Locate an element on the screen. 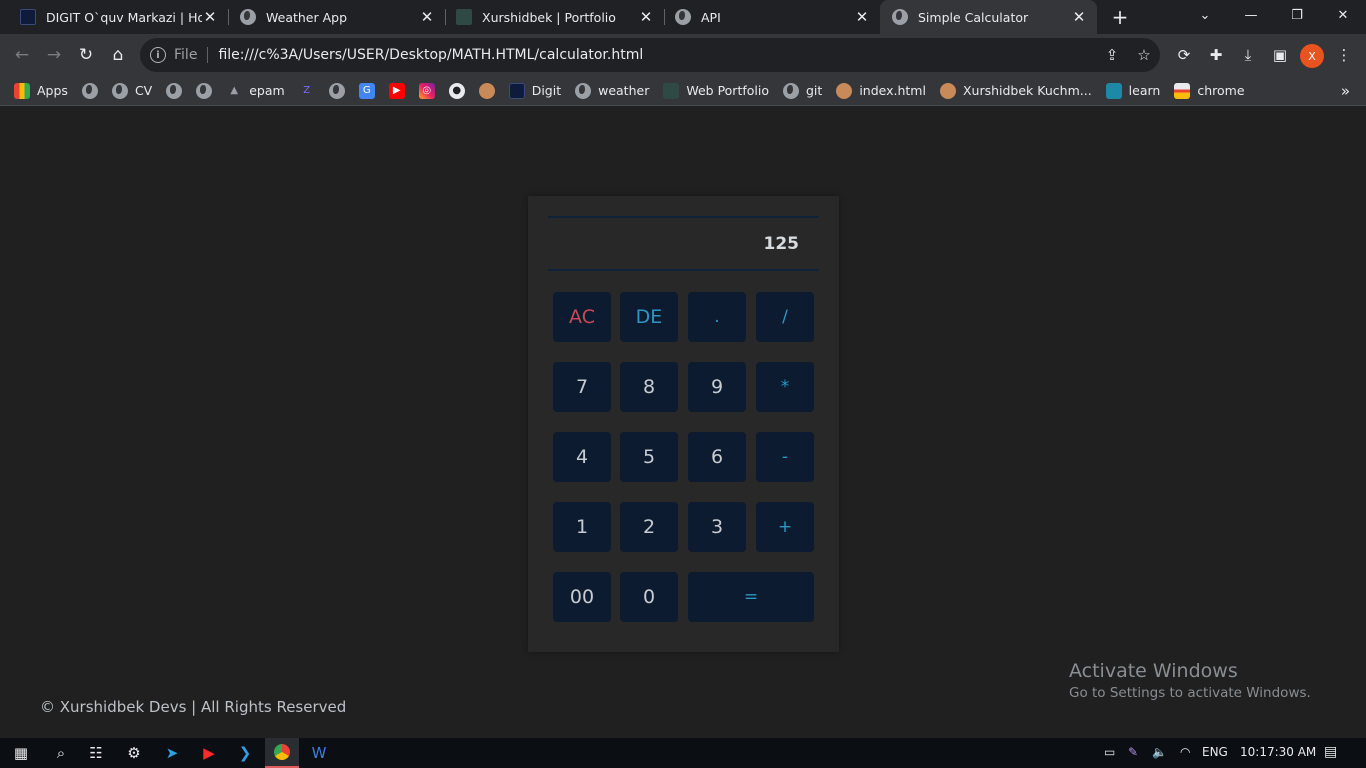 Image resolution: width=1366 pixels, height=768 pixels. key-multiply: * is located at coordinates (785, 387).